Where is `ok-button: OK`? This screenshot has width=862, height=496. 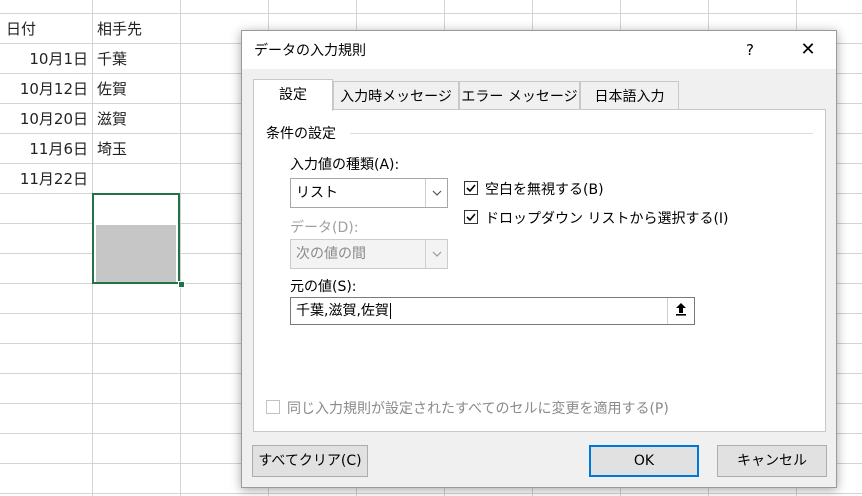 ok-button: OK is located at coordinates (644, 461).